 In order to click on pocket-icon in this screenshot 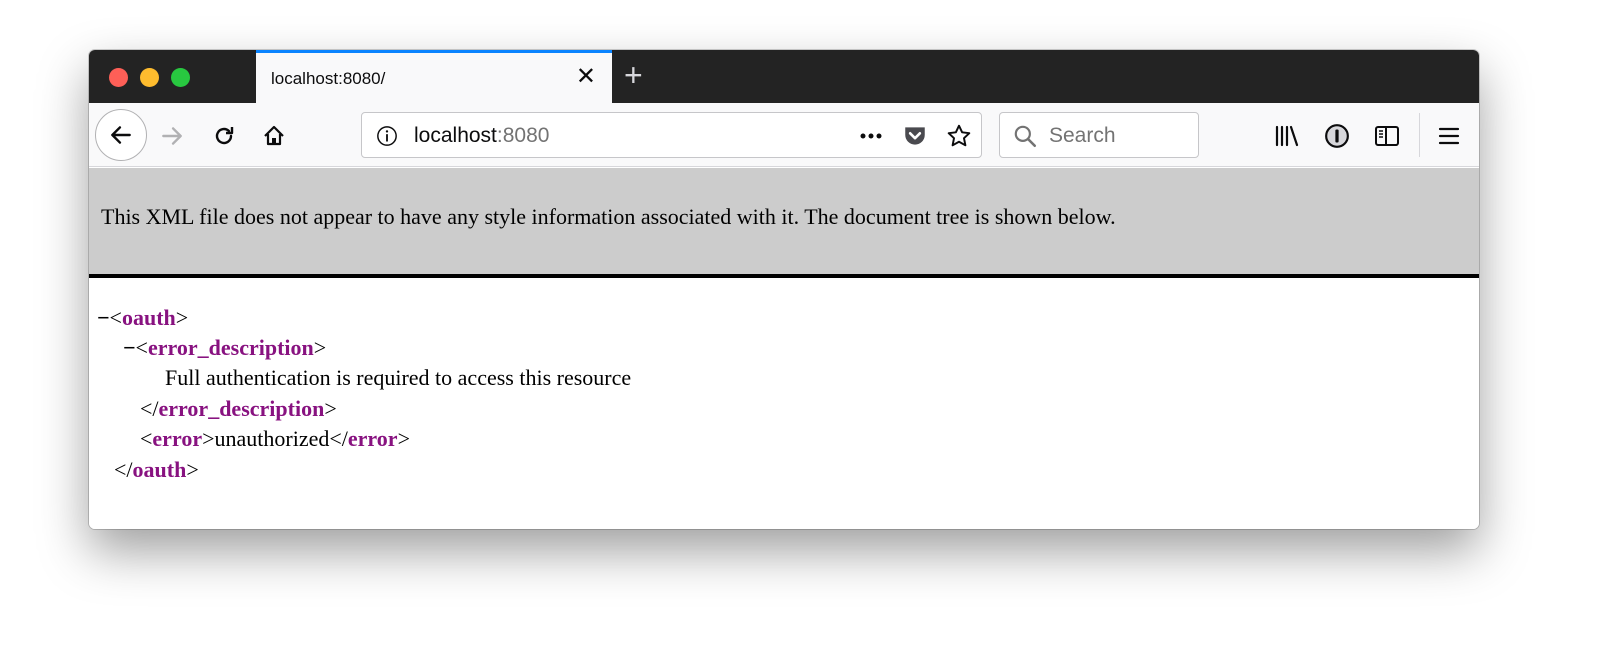, I will do `click(915, 136)`.